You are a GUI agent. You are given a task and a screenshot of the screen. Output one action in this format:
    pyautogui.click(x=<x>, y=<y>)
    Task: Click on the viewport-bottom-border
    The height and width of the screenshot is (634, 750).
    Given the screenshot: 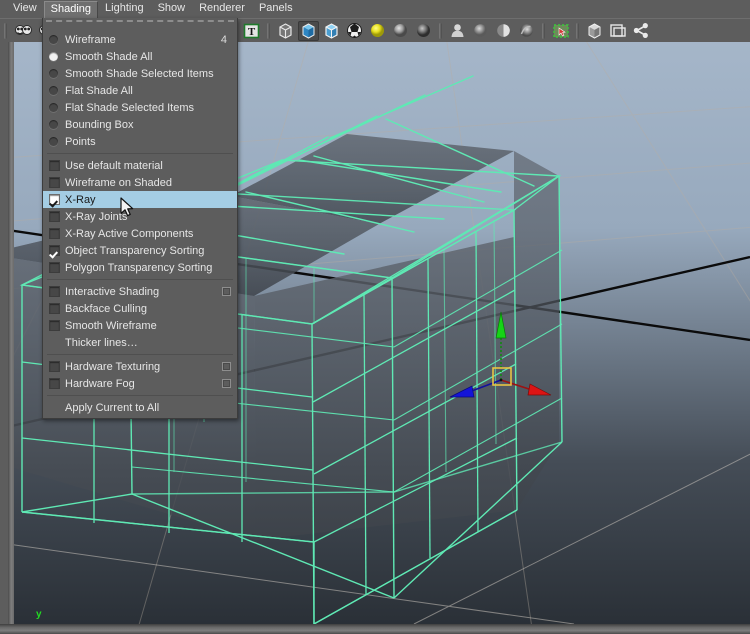 What is the action you would take?
    pyautogui.click(x=375, y=629)
    